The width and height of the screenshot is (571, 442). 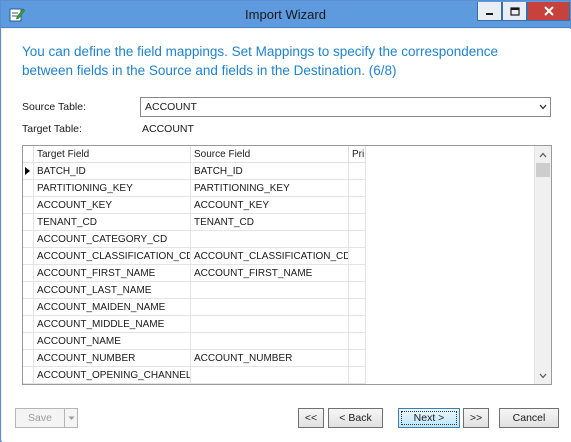 What do you see at coordinates (270, 256) in the screenshot?
I see `source-field-cell: ACCOUNT_CLASSIFICATION_CD` at bounding box center [270, 256].